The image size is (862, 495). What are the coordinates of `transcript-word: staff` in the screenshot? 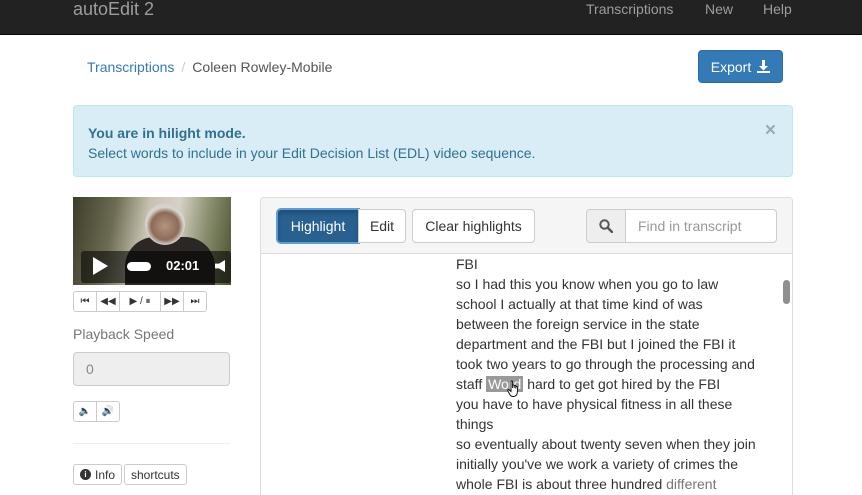 It's located at (469, 384).